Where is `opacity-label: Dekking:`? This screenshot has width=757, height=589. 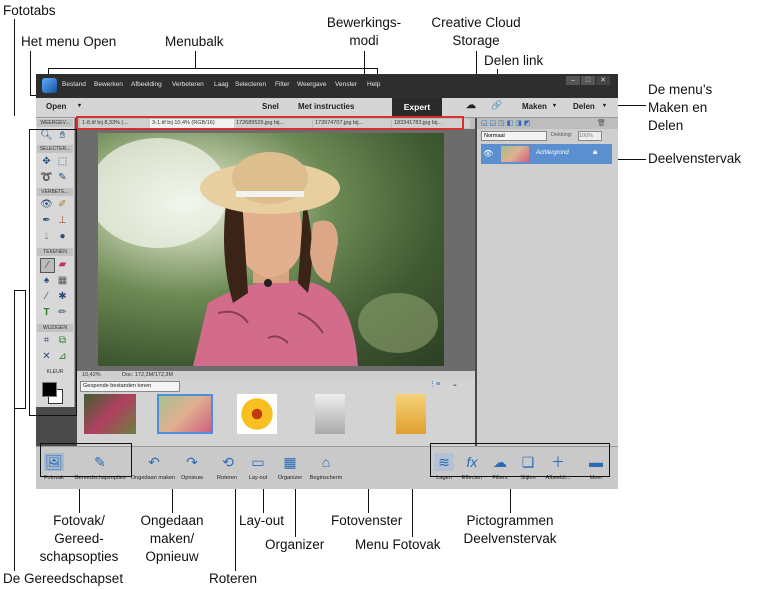 opacity-label: Dekking: is located at coordinates (562, 135).